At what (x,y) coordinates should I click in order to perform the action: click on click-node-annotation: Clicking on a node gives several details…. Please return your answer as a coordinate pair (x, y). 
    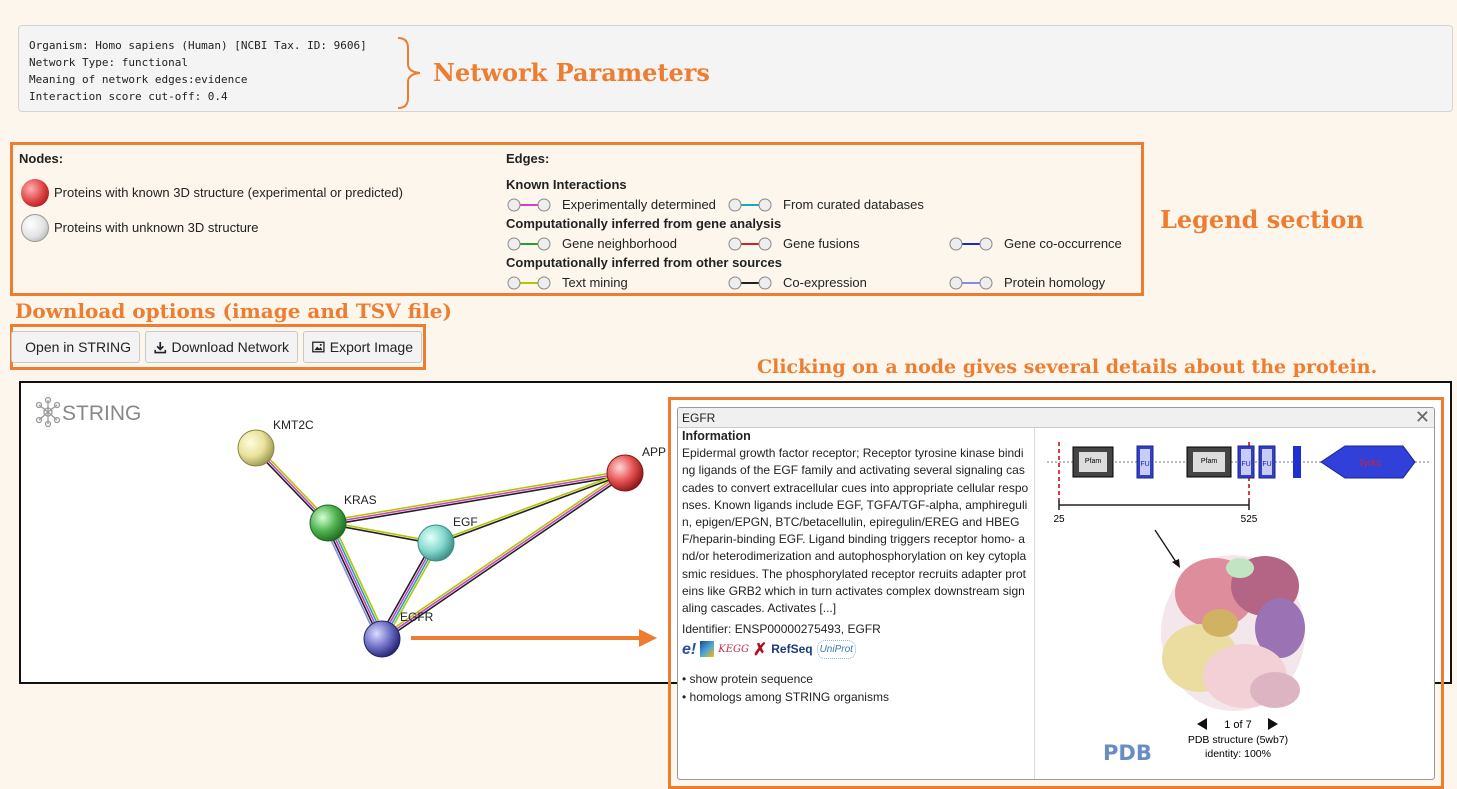
    Looking at the image, I should click on (1067, 367).